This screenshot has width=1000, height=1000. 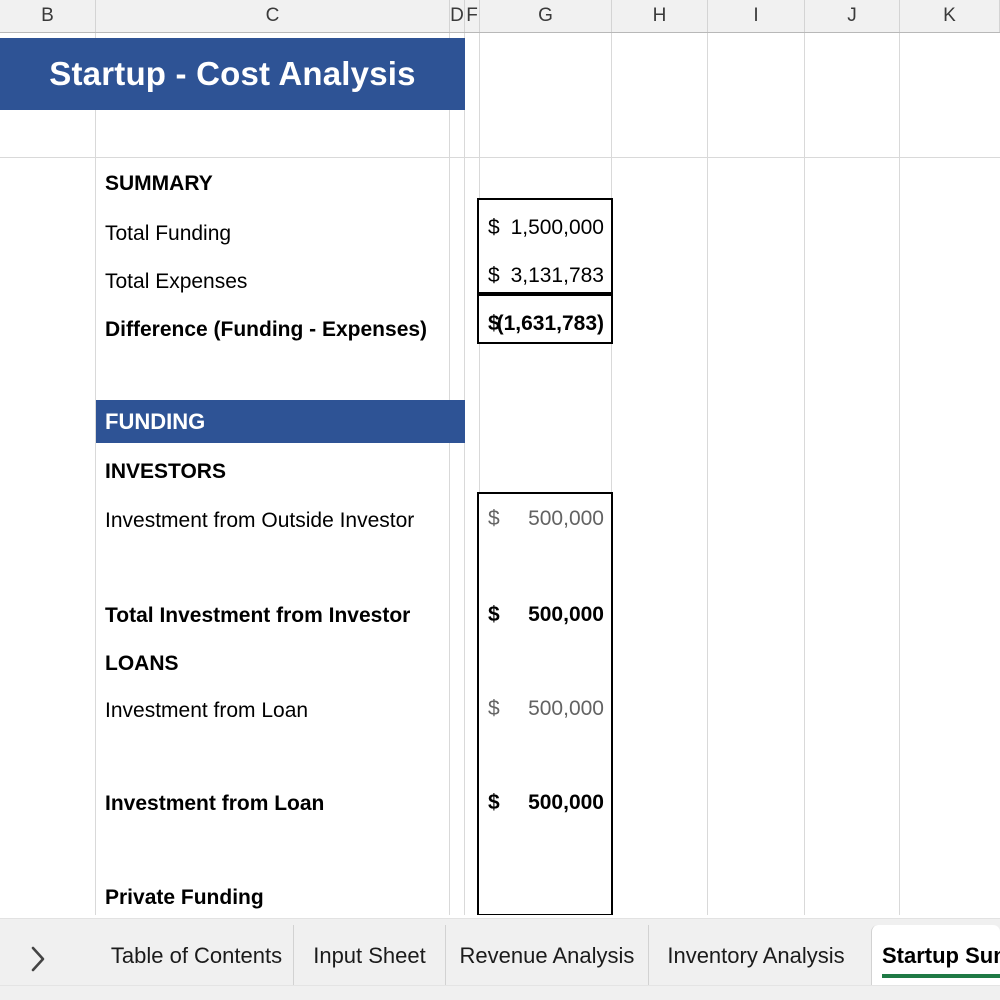 I want to click on sheet-tab-label: Input Sheet, so click(x=369, y=955).